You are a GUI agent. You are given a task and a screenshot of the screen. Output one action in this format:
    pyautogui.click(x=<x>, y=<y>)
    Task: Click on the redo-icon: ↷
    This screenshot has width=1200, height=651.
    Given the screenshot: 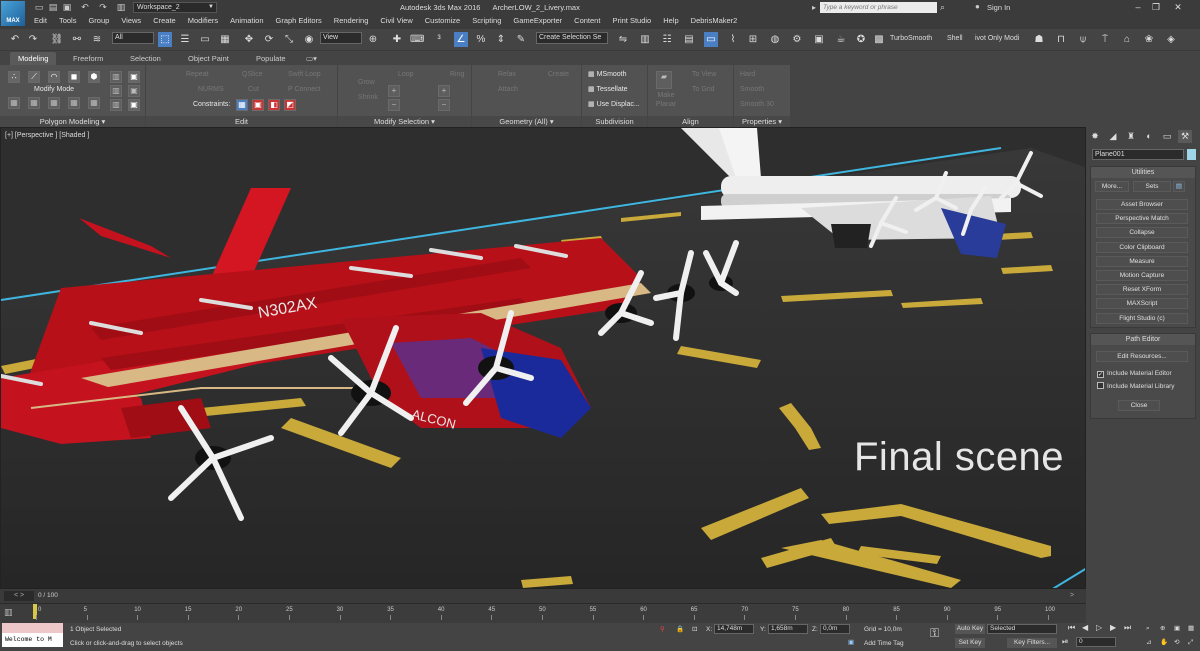 What is the action you would take?
    pyautogui.click(x=103, y=7)
    